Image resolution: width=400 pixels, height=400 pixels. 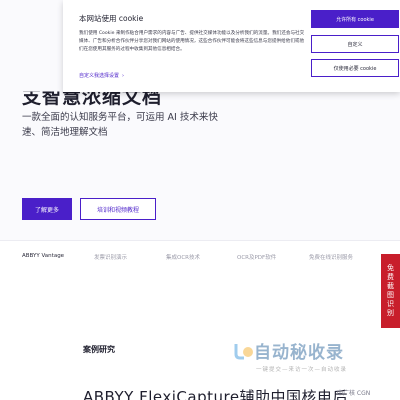 What do you see at coordinates (215, 393) in the screenshot?
I see `case-study-title: ABBYY FlexiCapture辅助中国核电后` at bounding box center [215, 393].